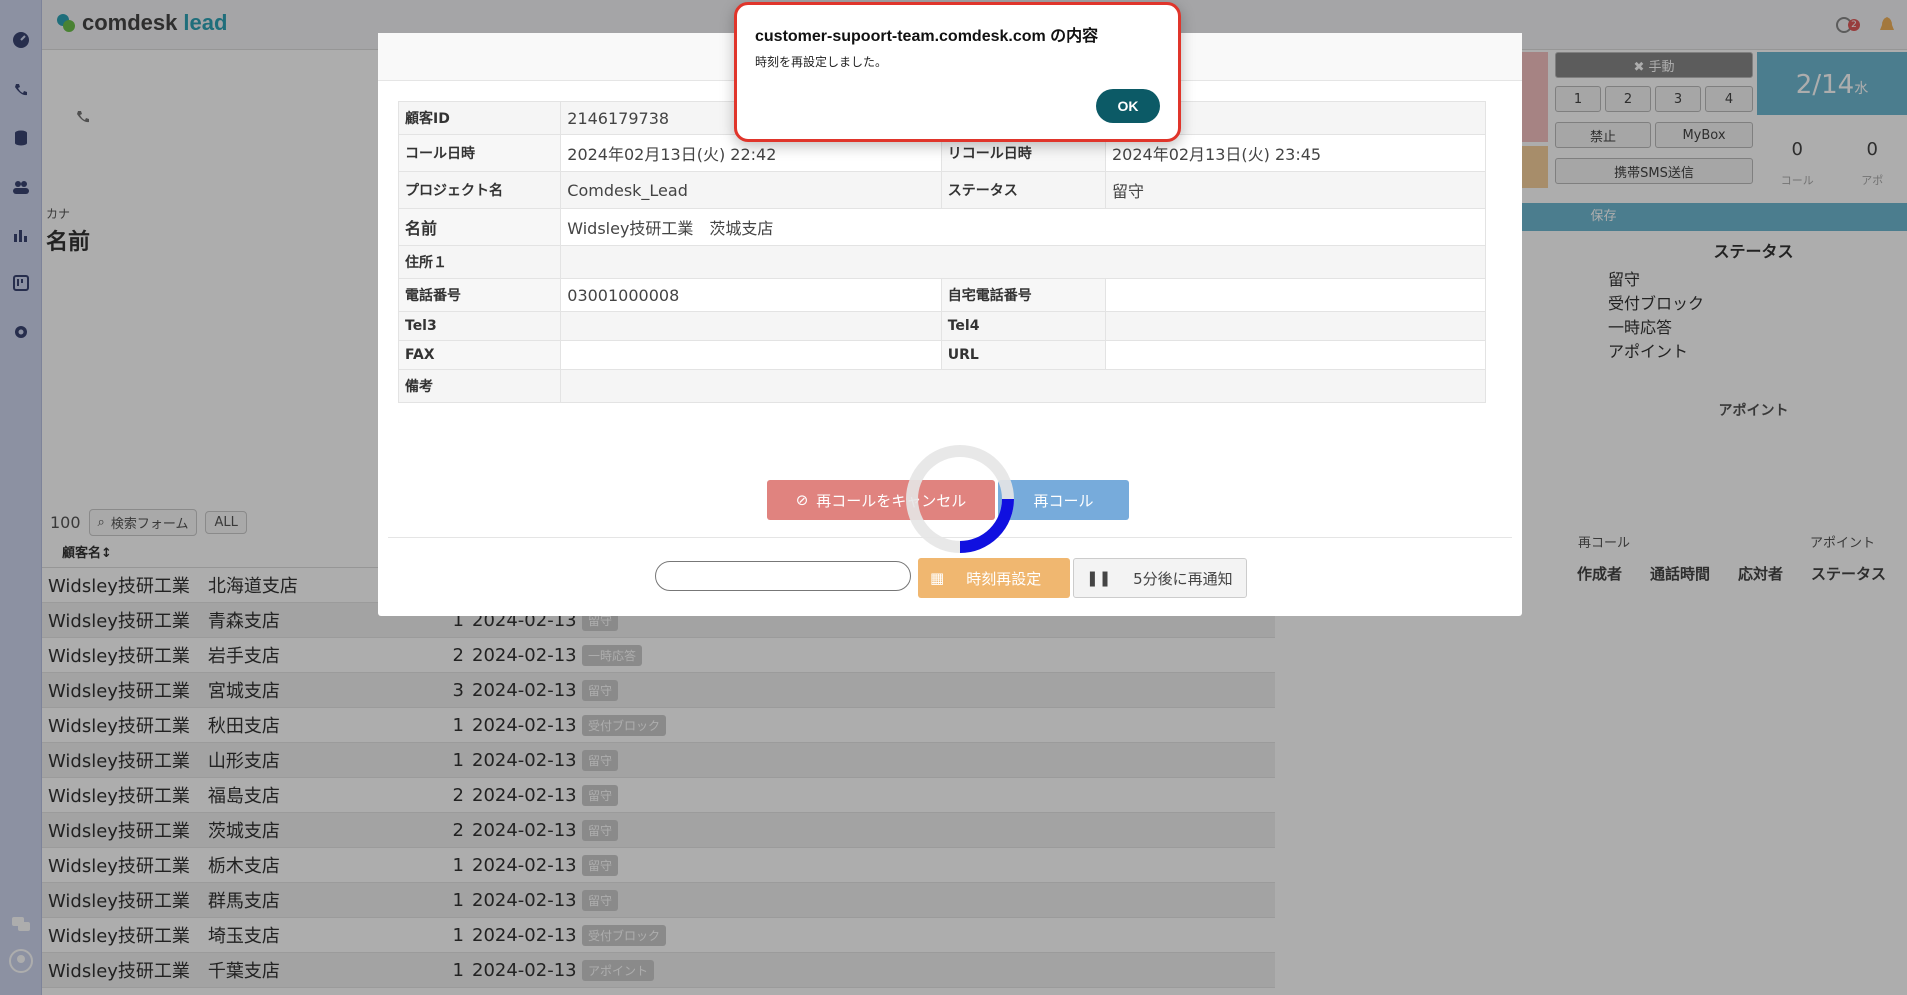 The width and height of the screenshot is (1907, 995). What do you see at coordinates (937, 578) in the screenshot?
I see `calendar-icon: ▦` at bounding box center [937, 578].